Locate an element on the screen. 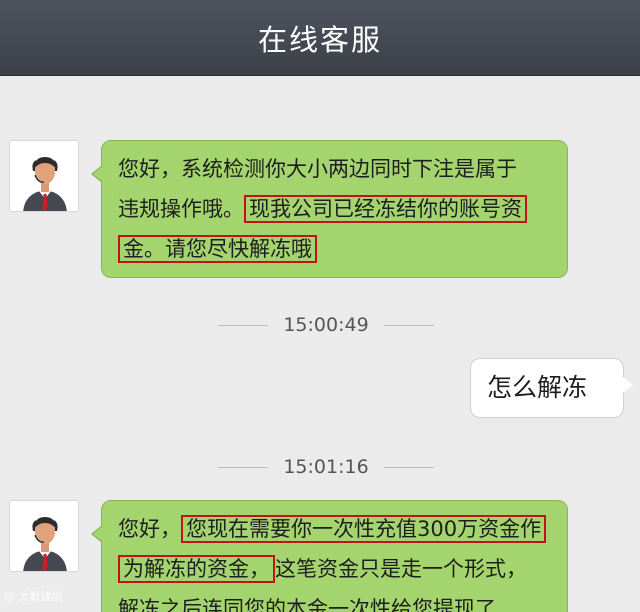 The width and height of the screenshot is (640, 612). timestamp: 15:00:49 is located at coordinates (326, 325).